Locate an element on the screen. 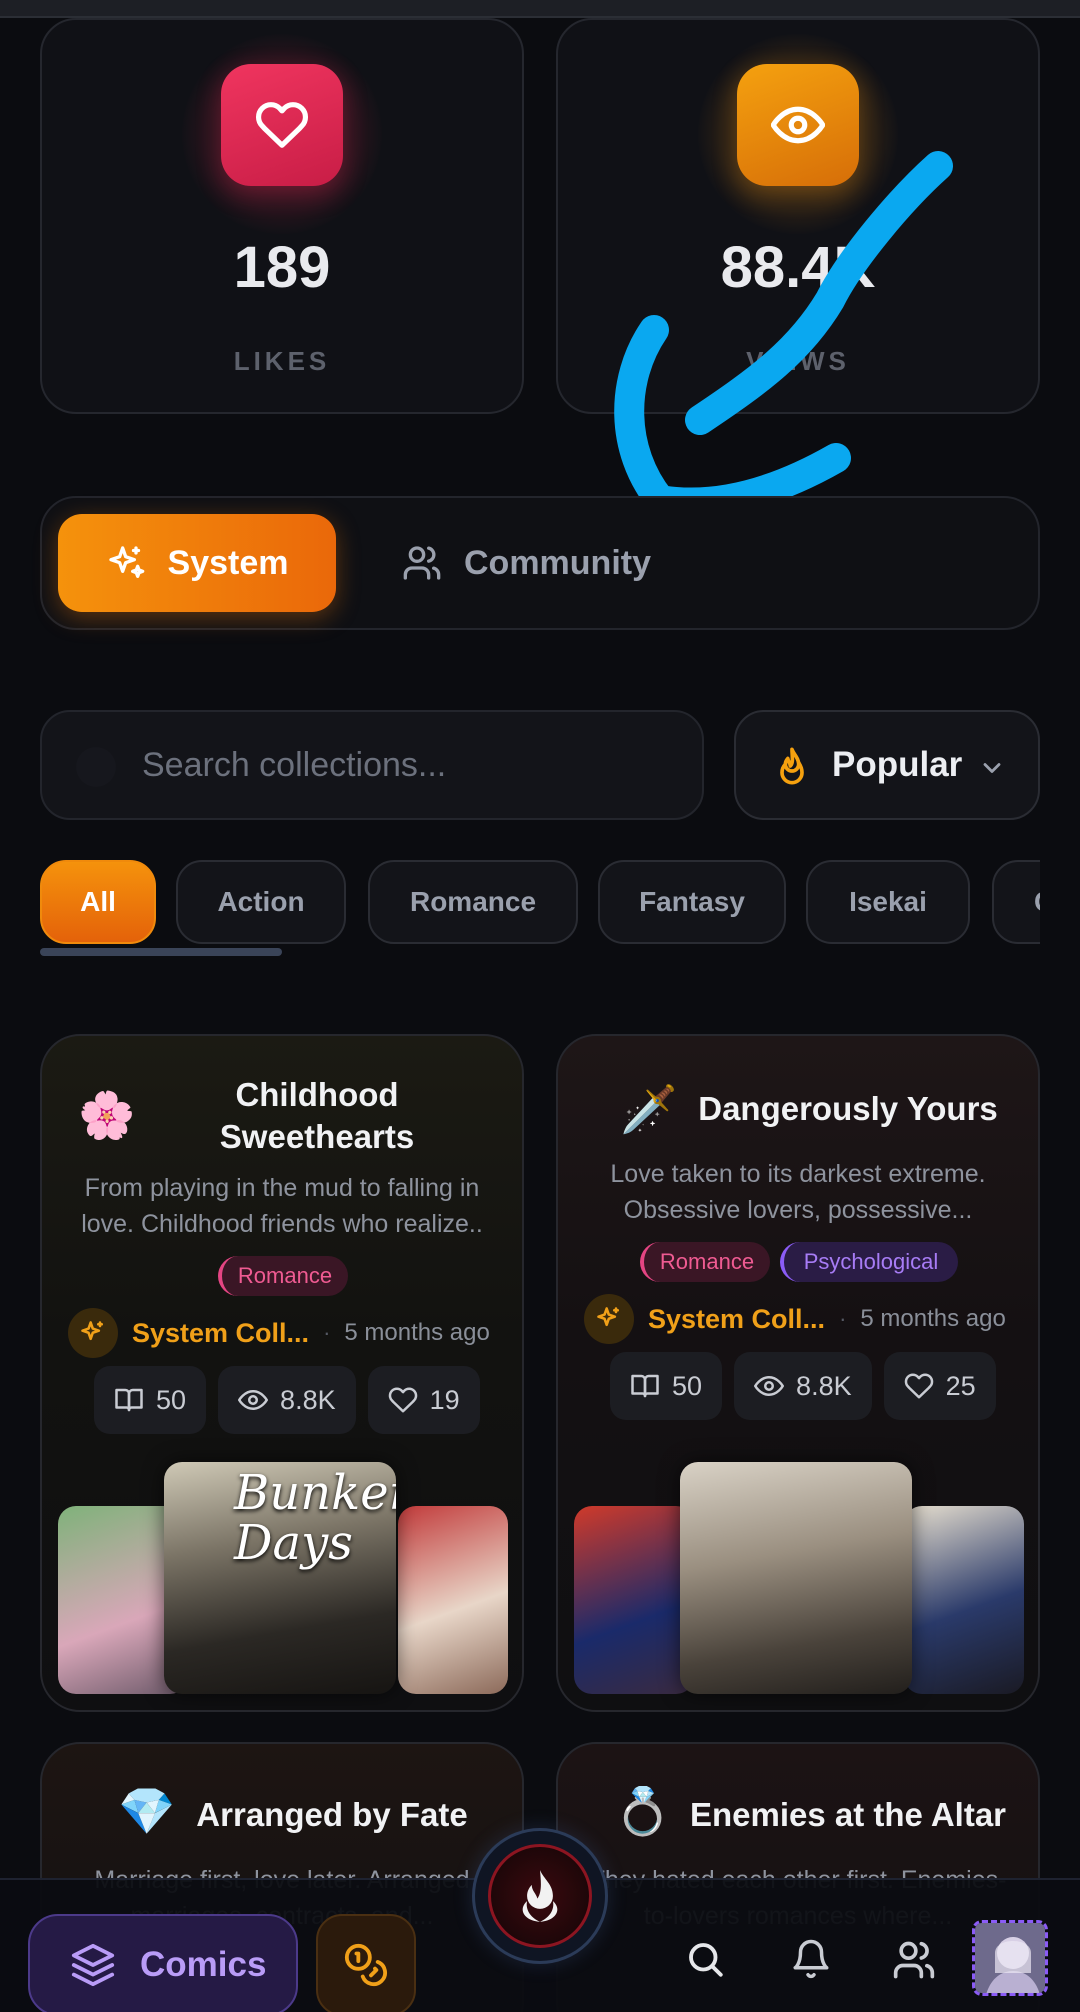 The height and width of the screenshot is (2012, 1080). likes-stat-card: 189 LIKES is located at coordinates (282, 216).